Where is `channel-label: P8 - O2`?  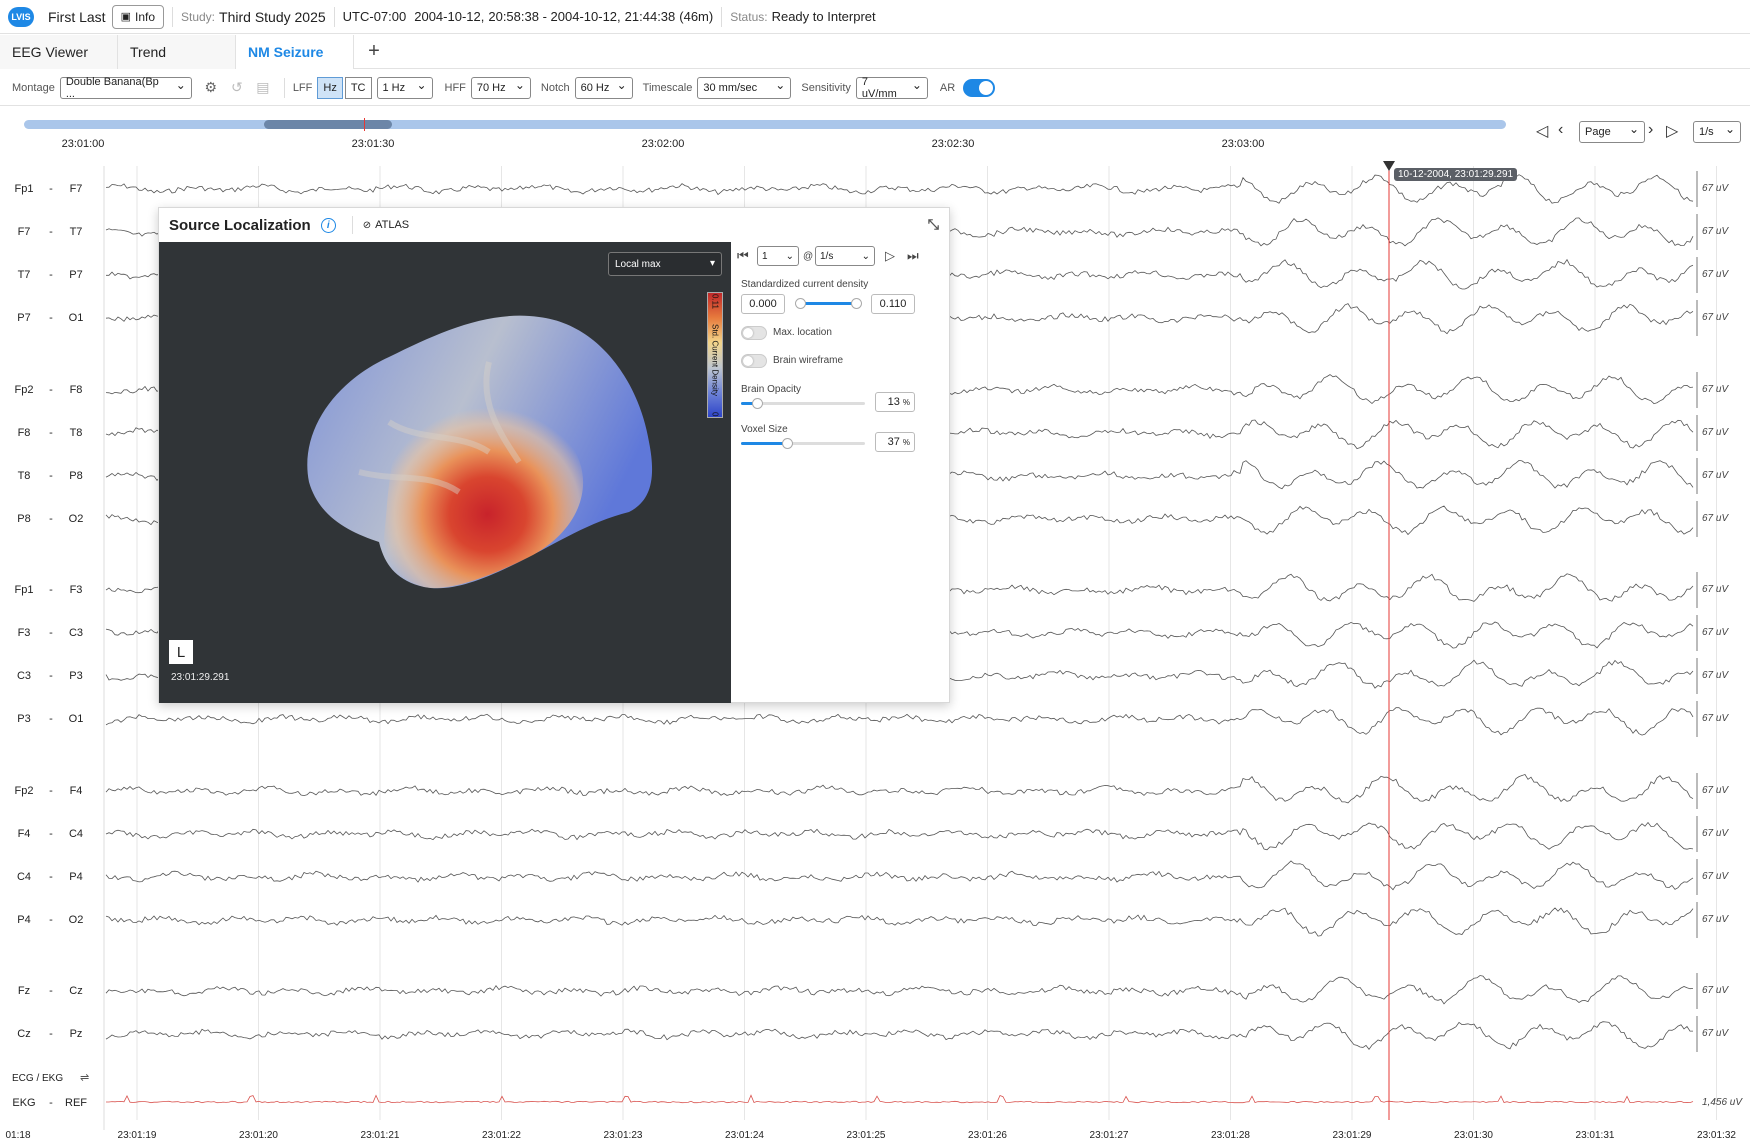
channel-label: P8 - O2 is located at coordinates (50, 519).